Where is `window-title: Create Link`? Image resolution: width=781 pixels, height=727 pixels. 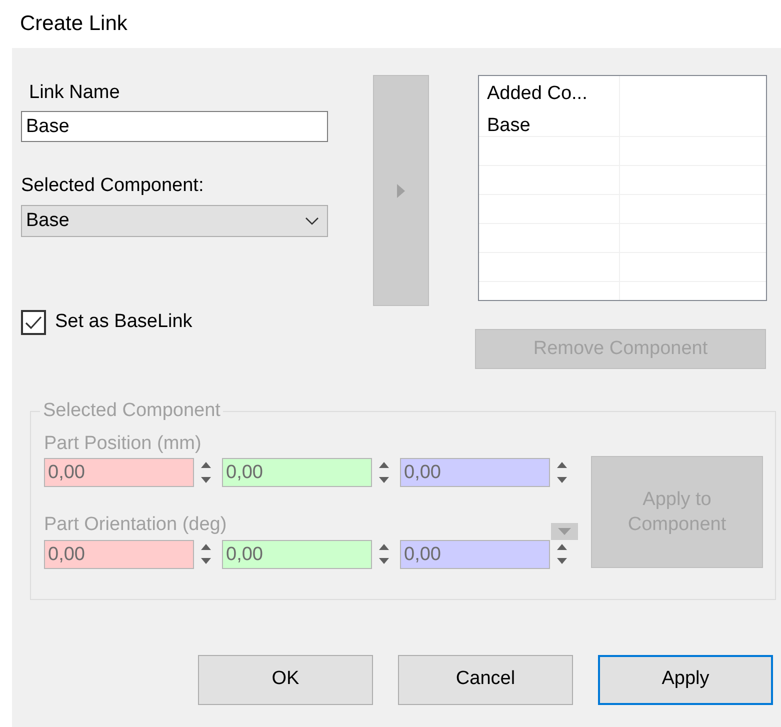 window-title: Create Link is located at coordinates (73, 24).